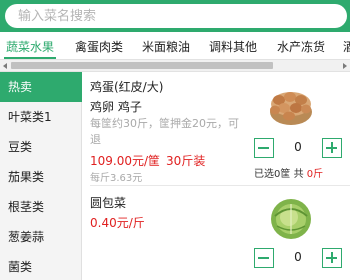  What do you see at coordinates (116, 107) in the screenshot?
I see `product-description: 鸡卵 鸡子` at bounding box center [116, 107].